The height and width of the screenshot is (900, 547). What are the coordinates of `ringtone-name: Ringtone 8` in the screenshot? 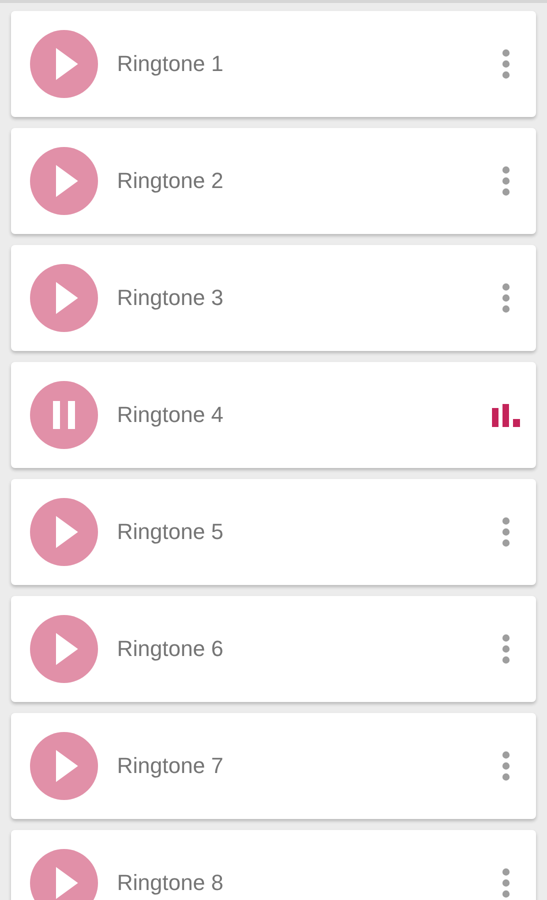 It's located at (170, 883).